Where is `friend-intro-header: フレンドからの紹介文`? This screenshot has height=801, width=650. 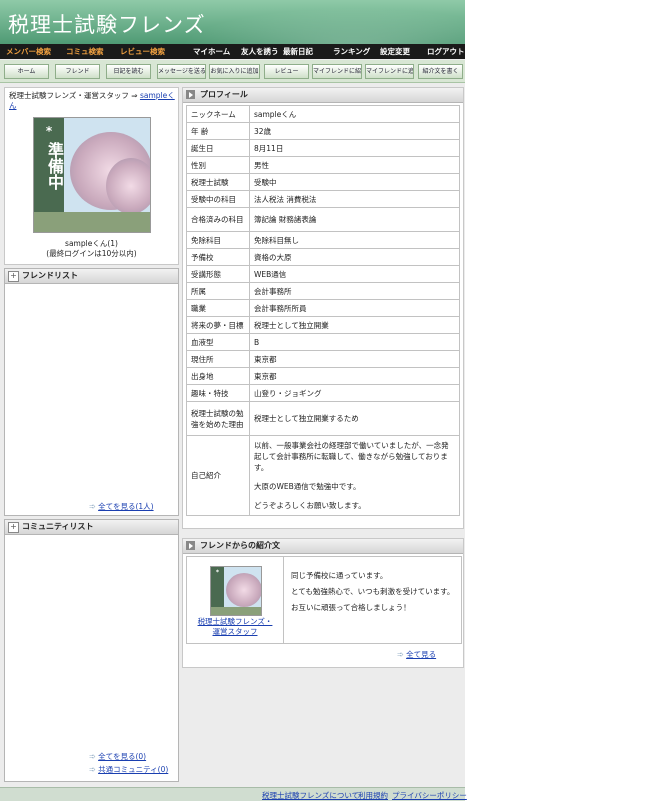
friend-intro-header: フレンドからの紹介文 is located at coordinates (323, 546).